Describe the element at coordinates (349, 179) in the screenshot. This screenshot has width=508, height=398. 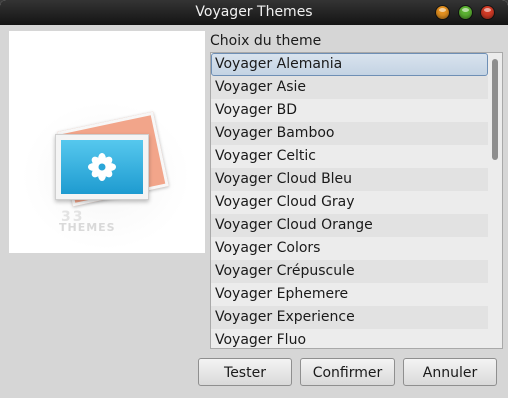
I see `theme-list-item: Voyager Cloud Bleu` at that location.